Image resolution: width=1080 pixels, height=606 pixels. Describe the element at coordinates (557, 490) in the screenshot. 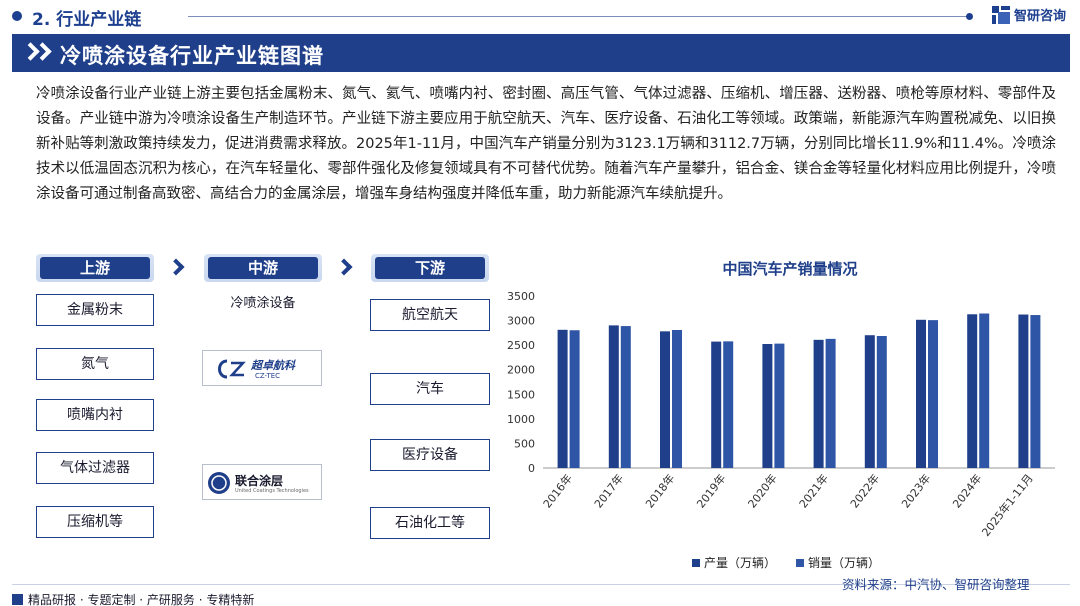

I see `x-tick-label: 2016年` at that location.